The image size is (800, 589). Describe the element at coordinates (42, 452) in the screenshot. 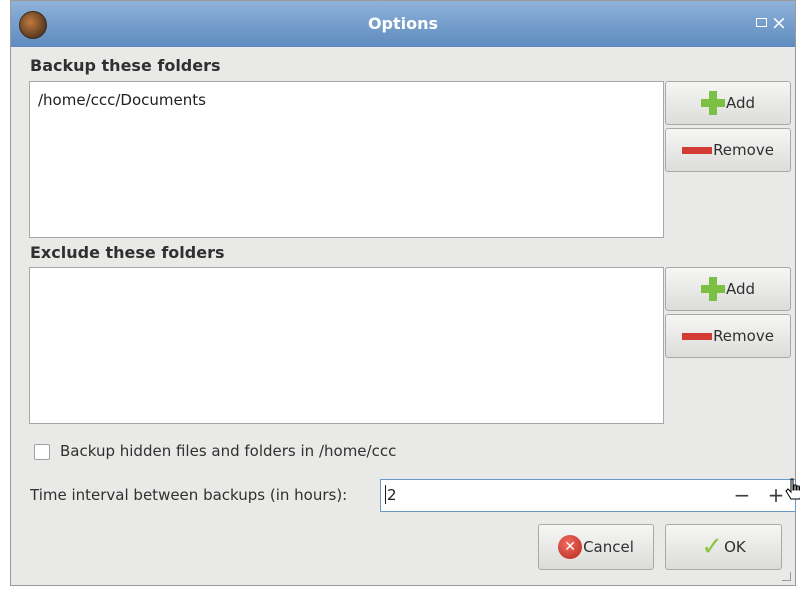

I see `hidden-files-checkbox` at that location.